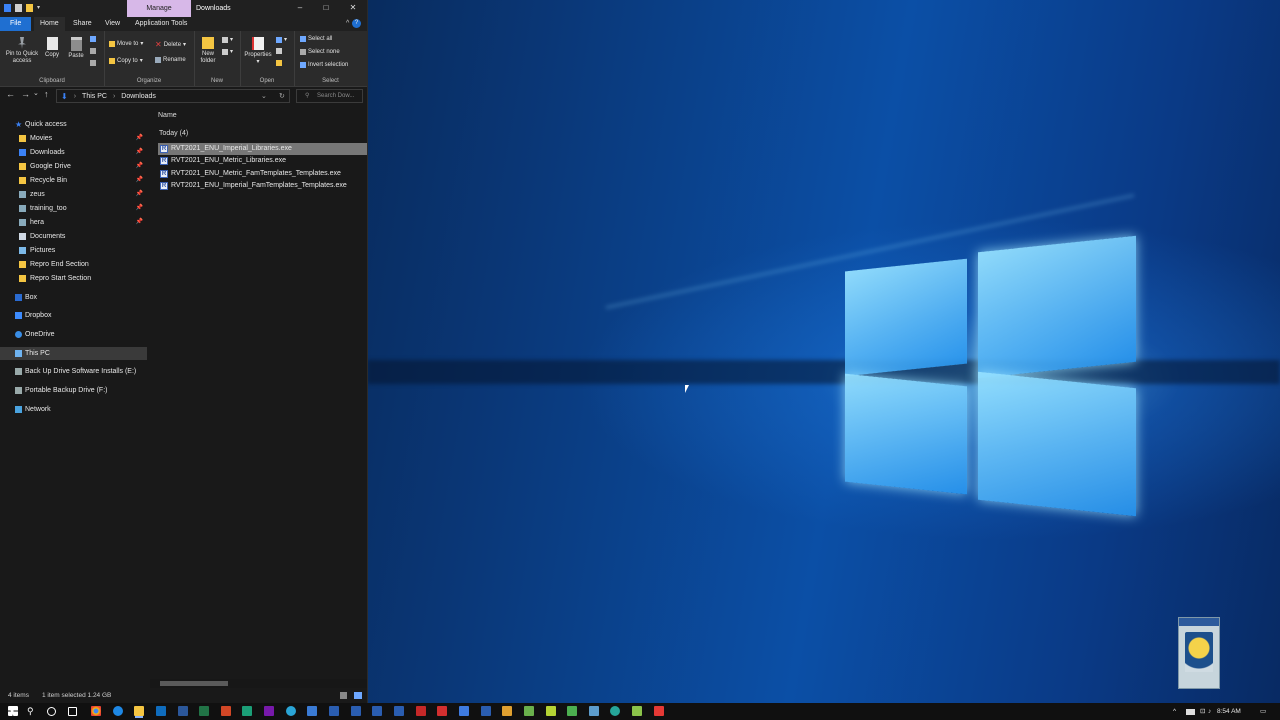 The height and width of the screenshot is (720, 1280). What do you see at coordinates (73, 236) in the screenshot?
I see `nav-documents: Documents` at bounding box center [73, 236].